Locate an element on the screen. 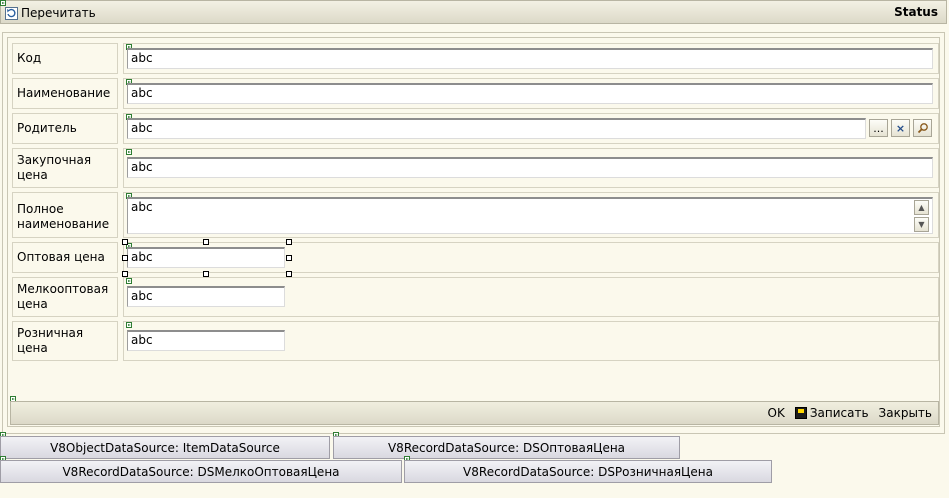  retail-price-input: abc is located at coordinates (206, 340).